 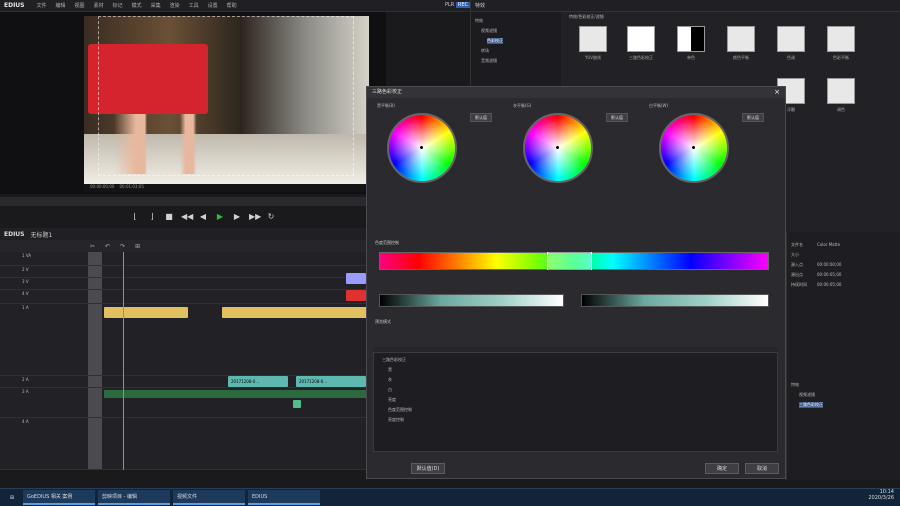 I want to click on scrub-bar, so click(x=183, y=201).